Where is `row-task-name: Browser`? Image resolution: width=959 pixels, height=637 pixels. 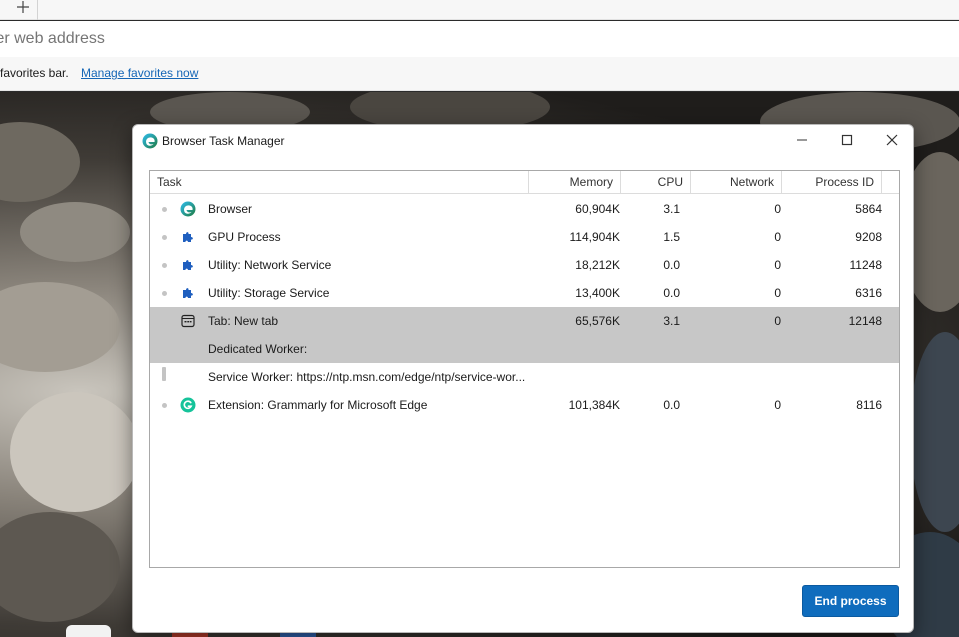 row-task-name: Browser is located at coordinates (230, 209).